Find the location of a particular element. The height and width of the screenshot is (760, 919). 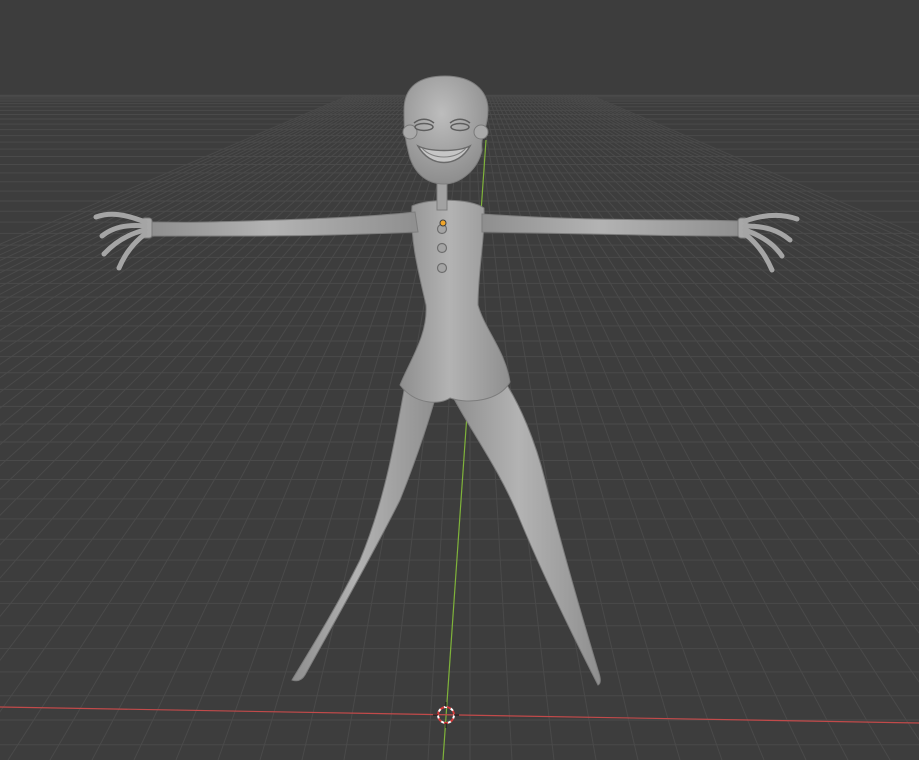

torso-buttons is located at coordinates (442, 248).